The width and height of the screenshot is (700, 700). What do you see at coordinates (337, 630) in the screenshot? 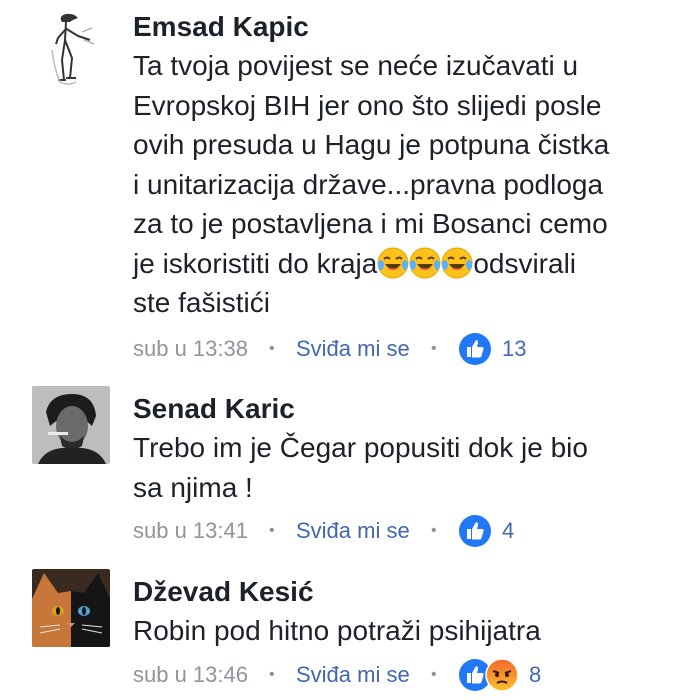
I see `comment-line: Robin pod hitno potraži psihijatra` at bounding box center [337, 630].